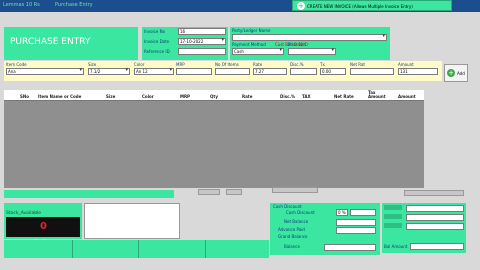  Describe the element at coordinates (356, 230) in the screenshot. I see `advance-paid-field` at that location.